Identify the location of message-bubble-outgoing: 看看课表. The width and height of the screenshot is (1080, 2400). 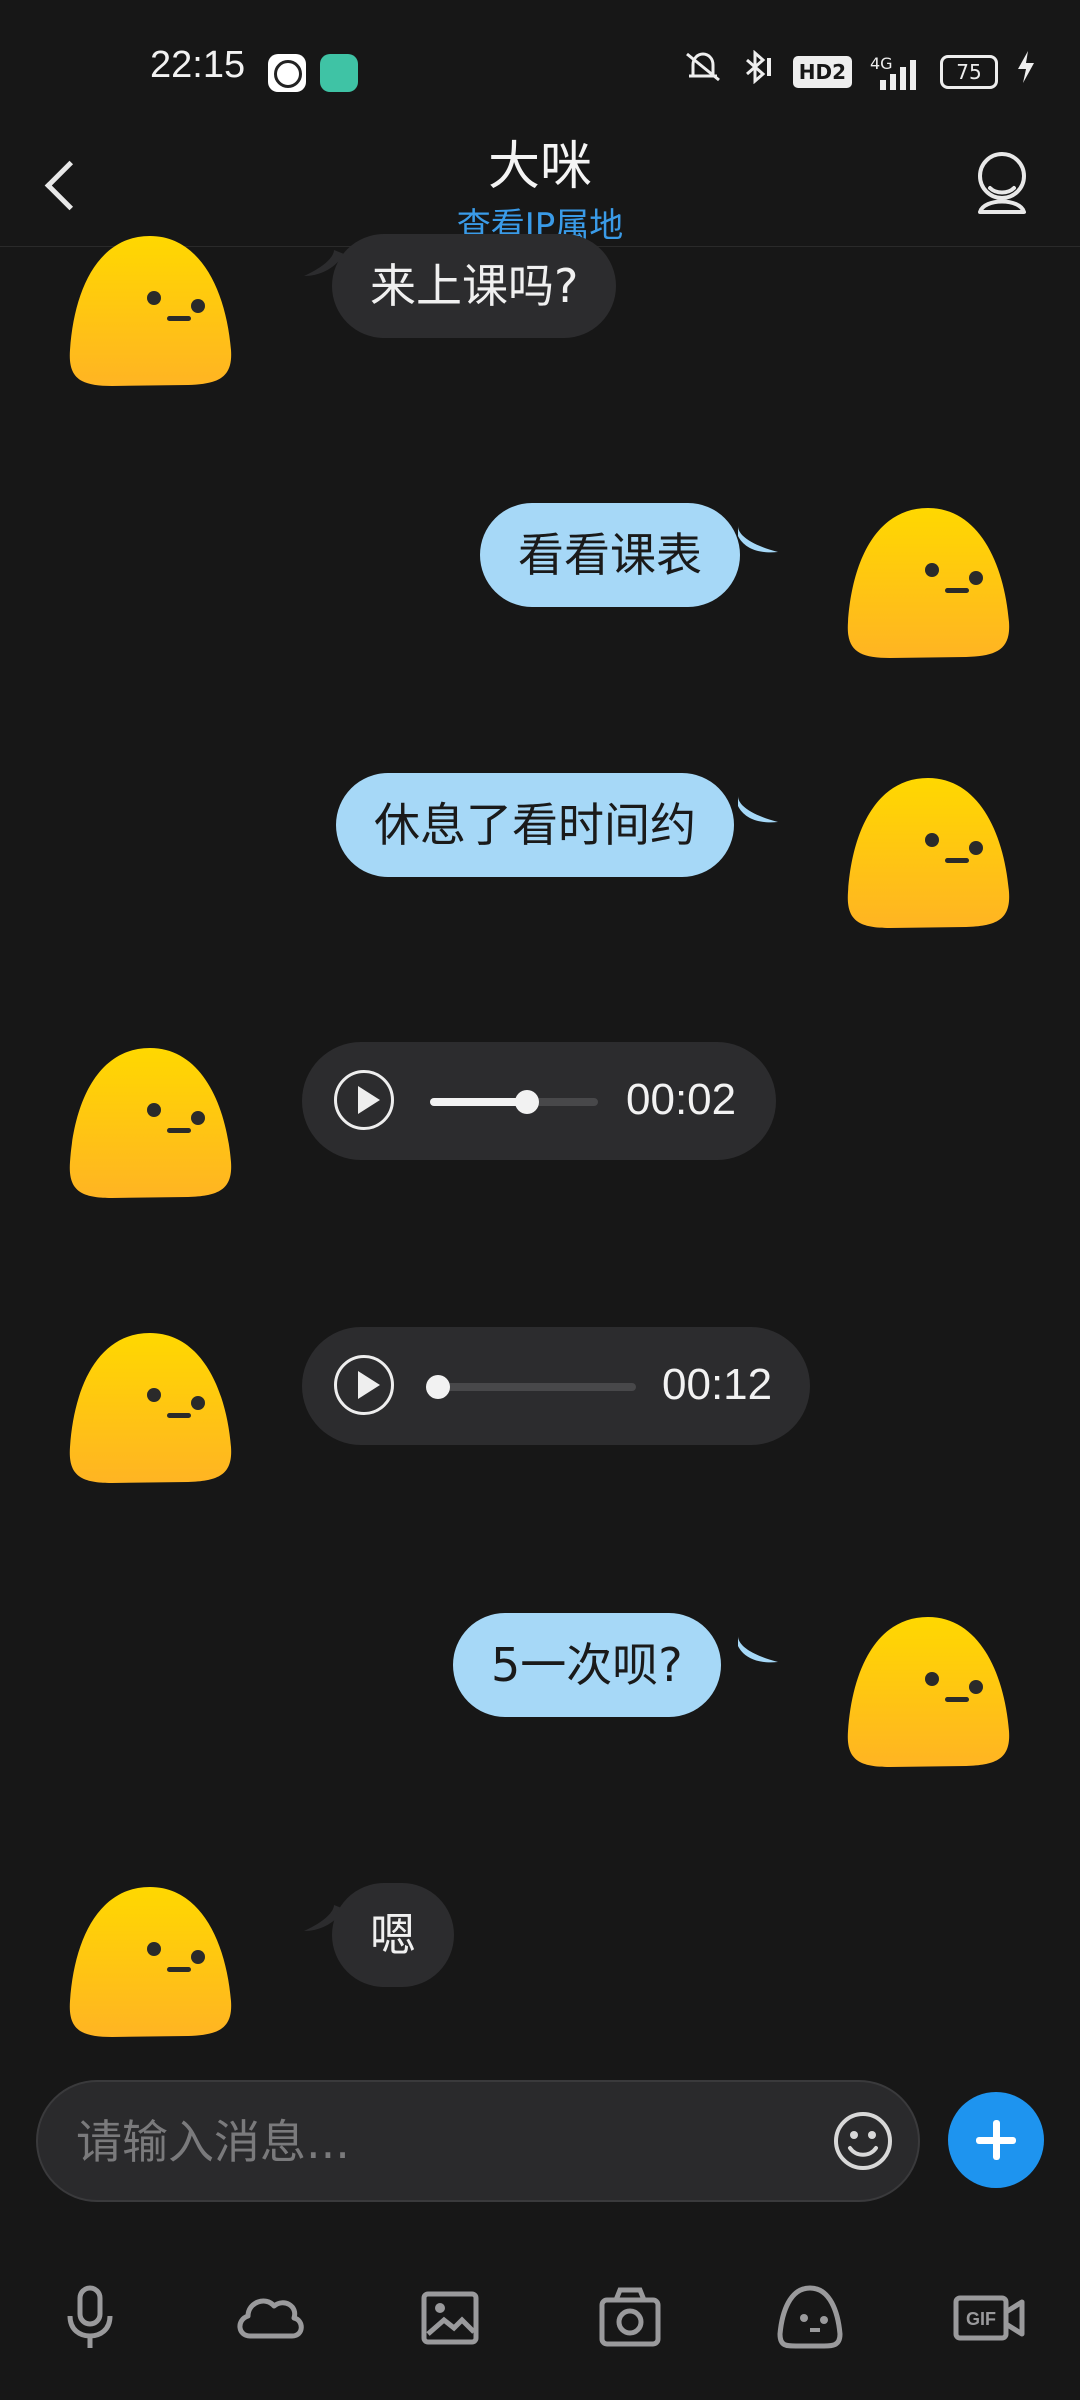
(610, 555).